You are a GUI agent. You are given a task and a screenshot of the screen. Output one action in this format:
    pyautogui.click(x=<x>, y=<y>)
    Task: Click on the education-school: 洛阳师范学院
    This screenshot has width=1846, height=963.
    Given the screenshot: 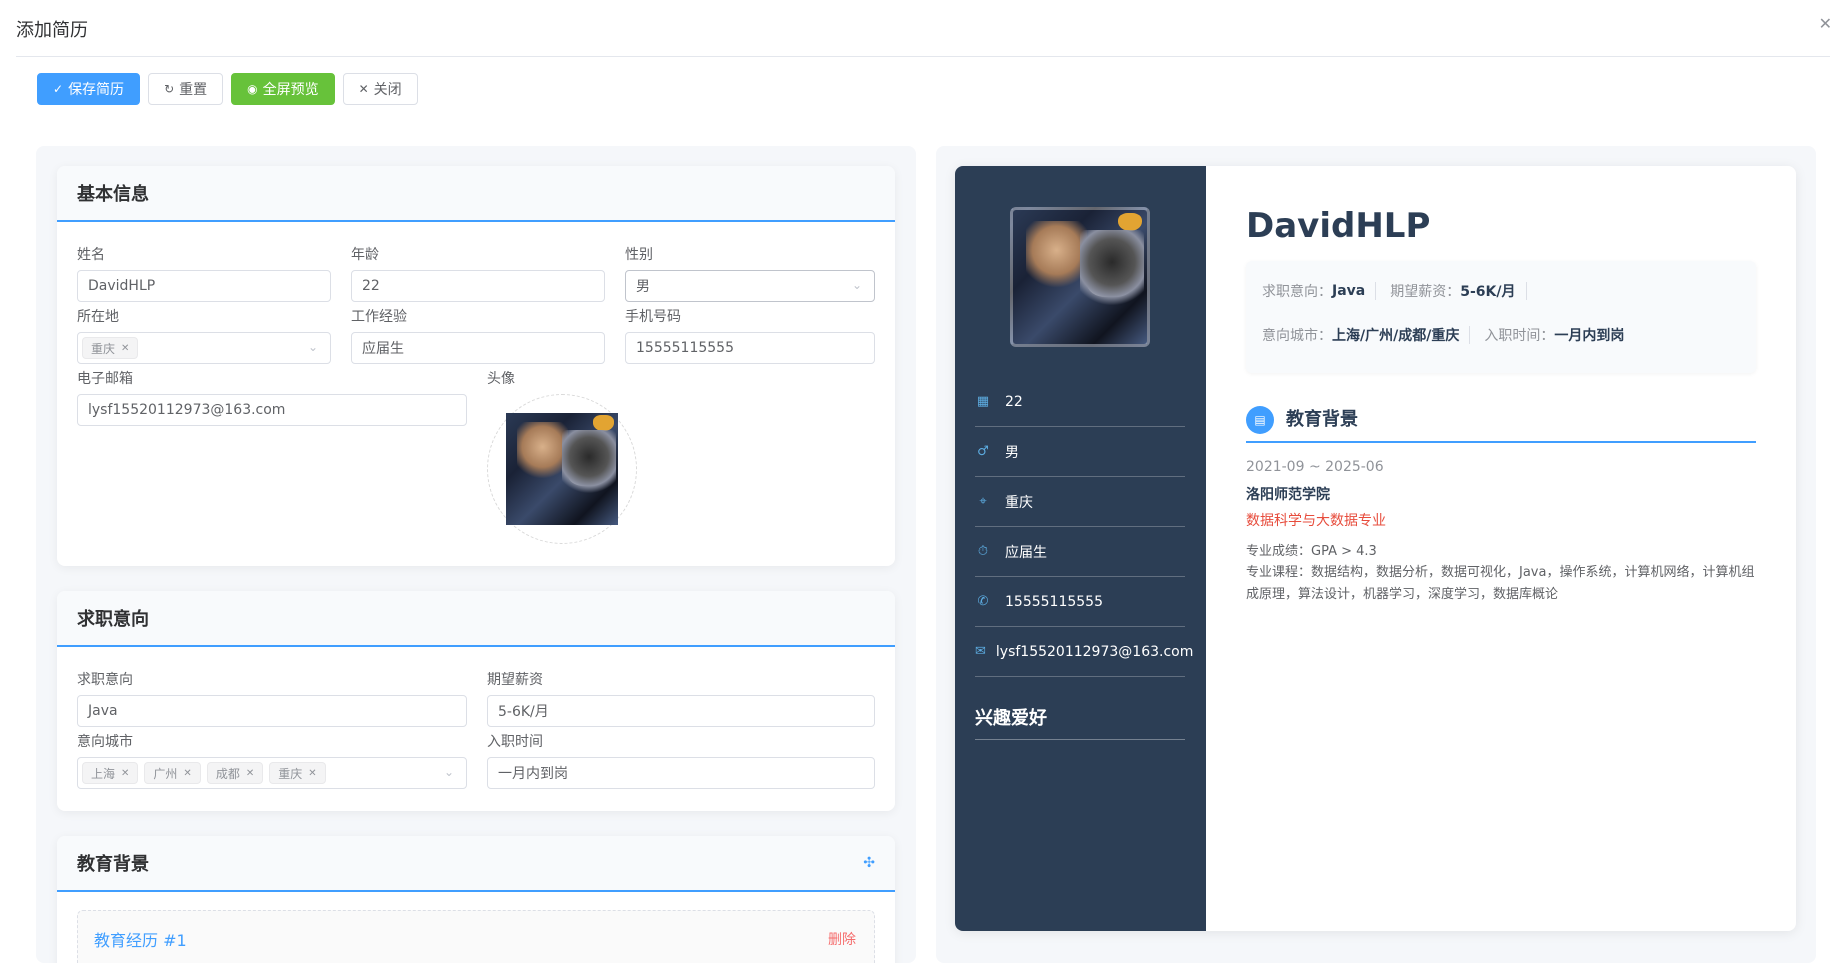 What is the action you would take?
    pyautogui.click(x=1288, y=495)
    